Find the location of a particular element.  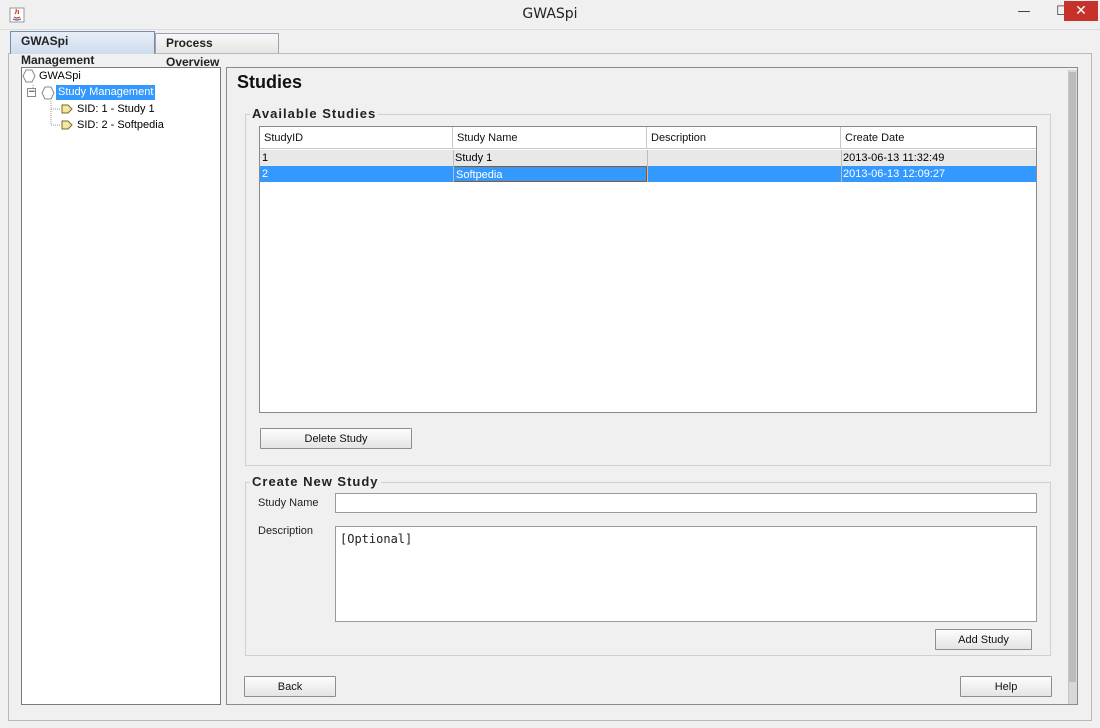

cell-study-name-focused: Softpedia is located at coordinates (550, 174).